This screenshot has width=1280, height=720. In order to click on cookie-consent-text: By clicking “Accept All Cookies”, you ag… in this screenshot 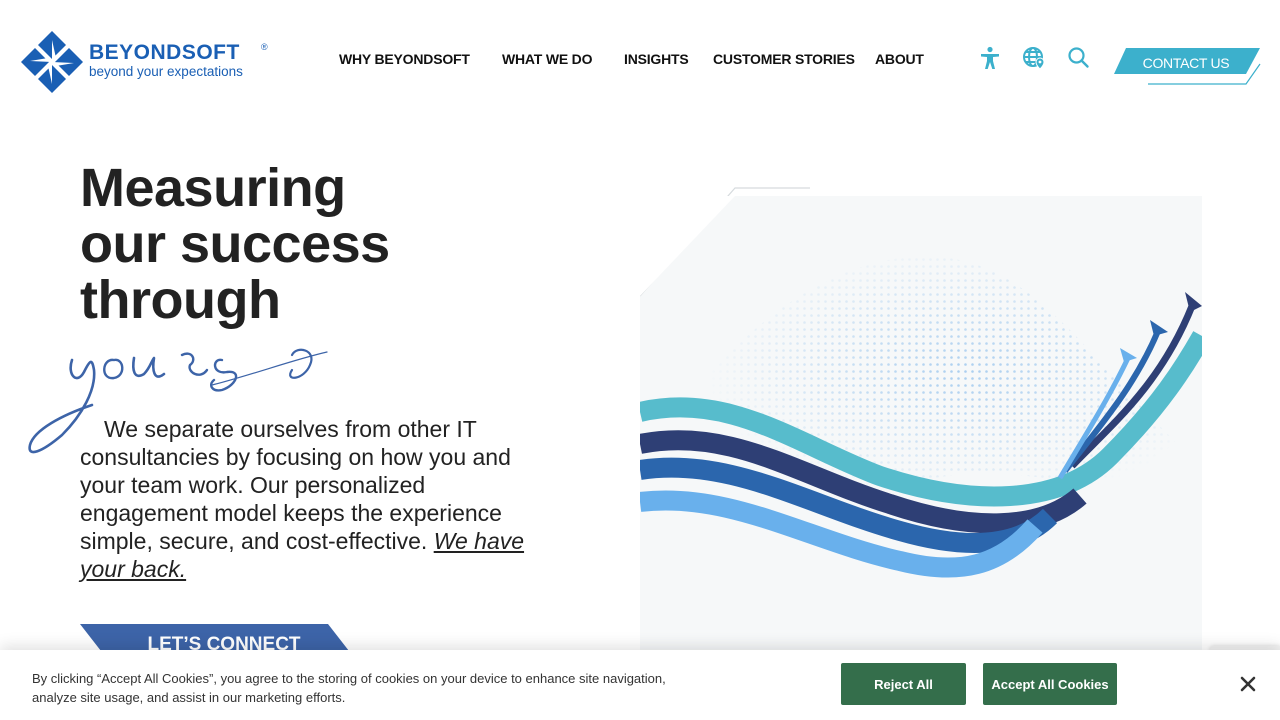, I will do `click(349, 688)`.